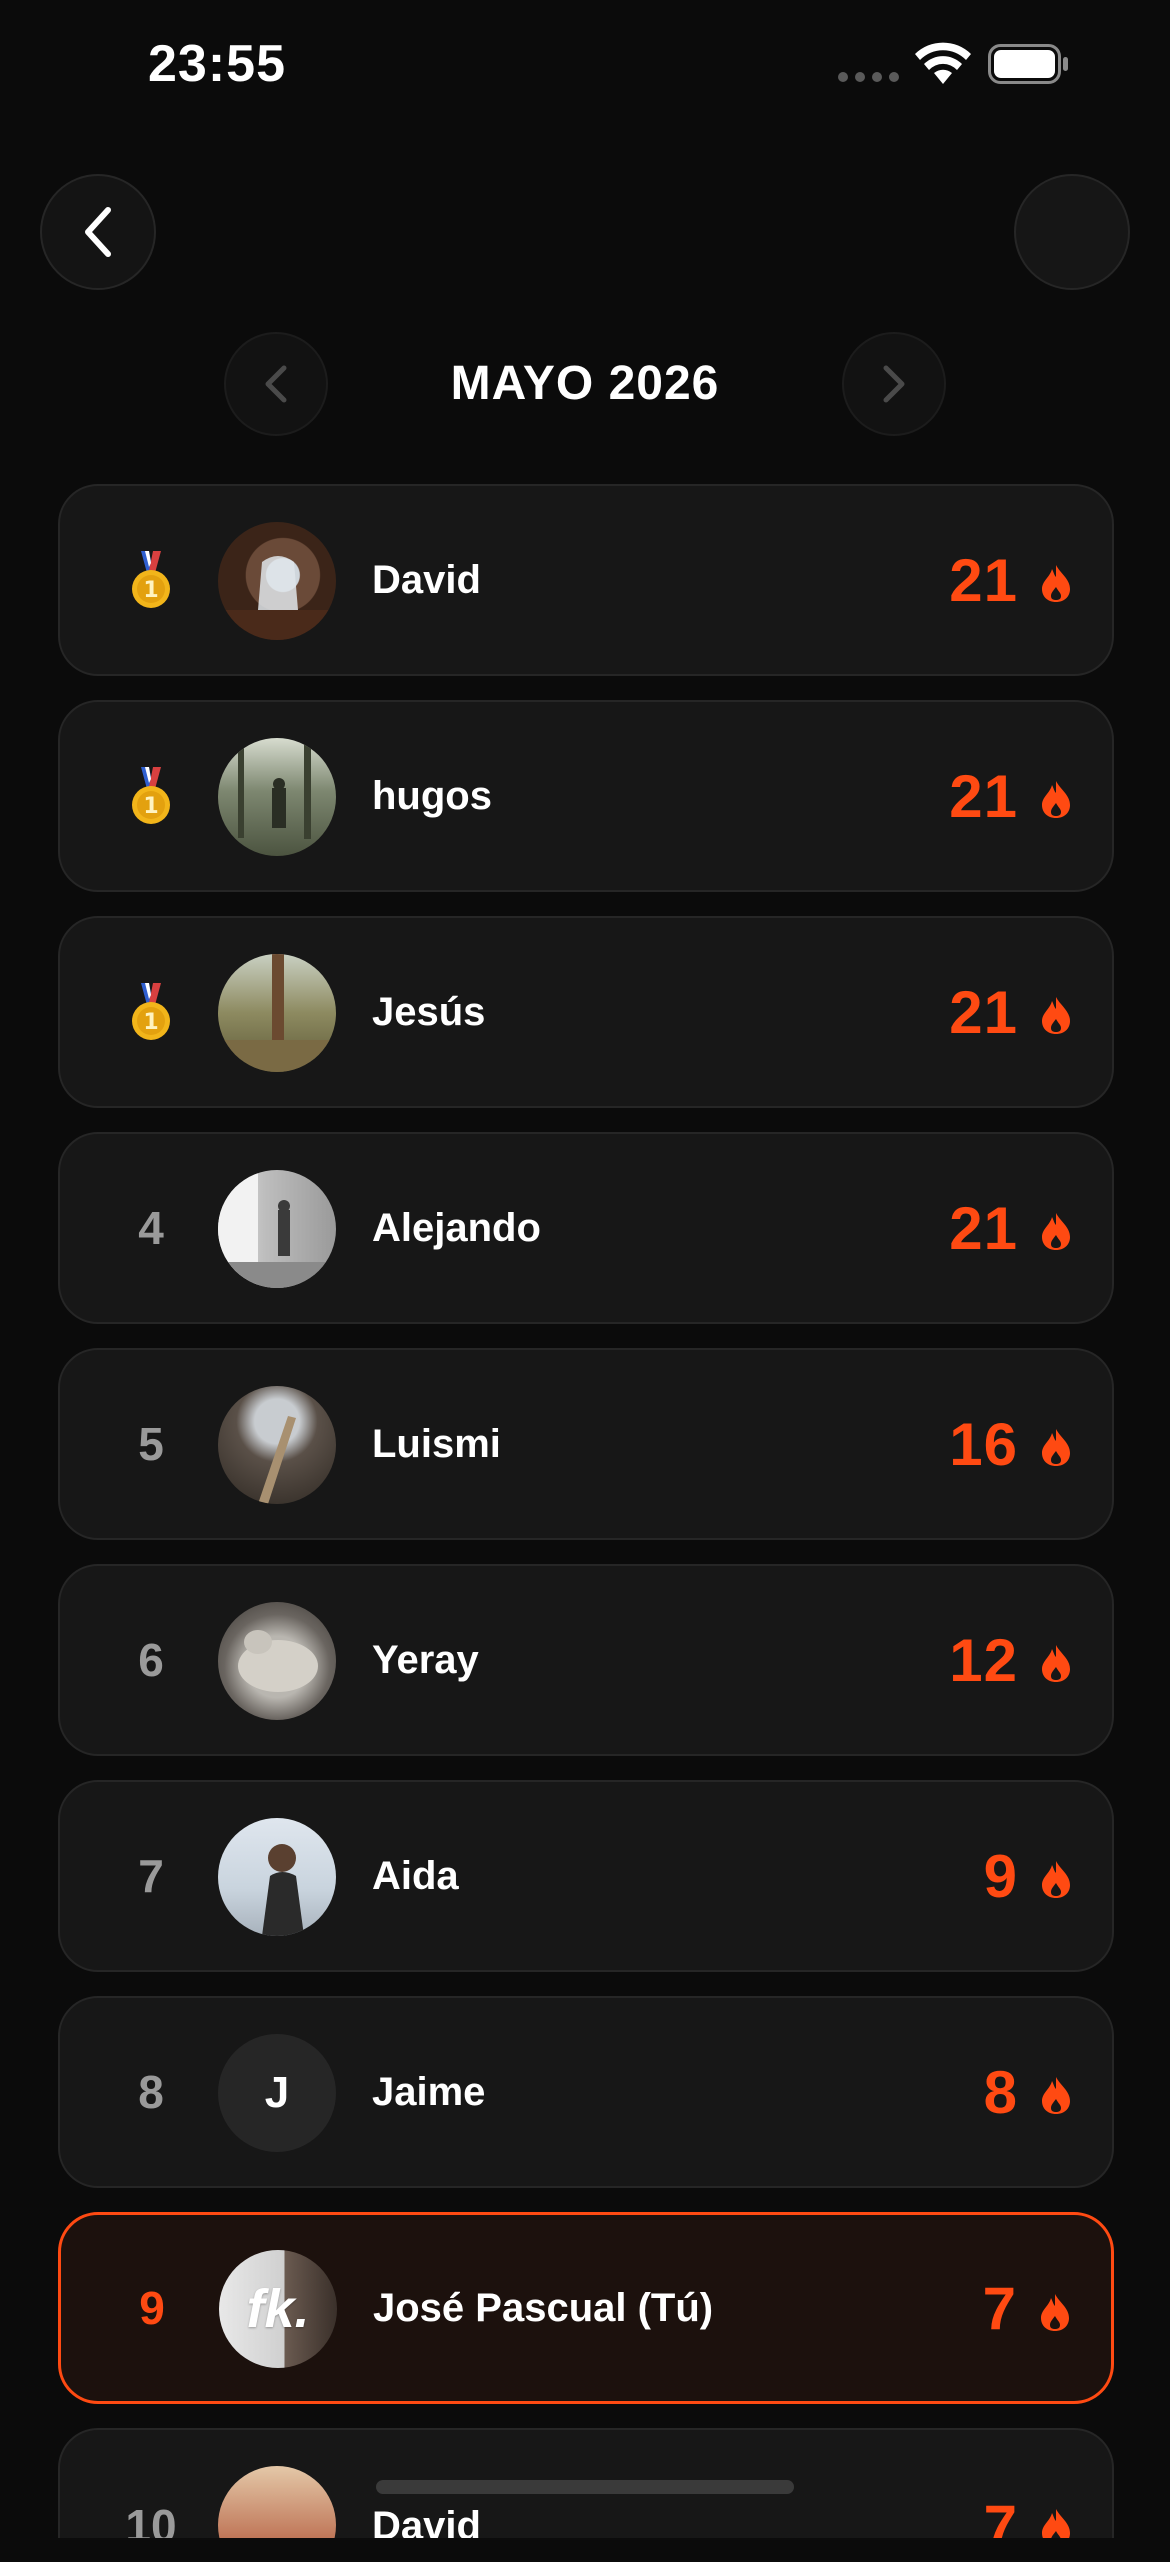  I want to click on rank-number: 5, so click(151, 1444).